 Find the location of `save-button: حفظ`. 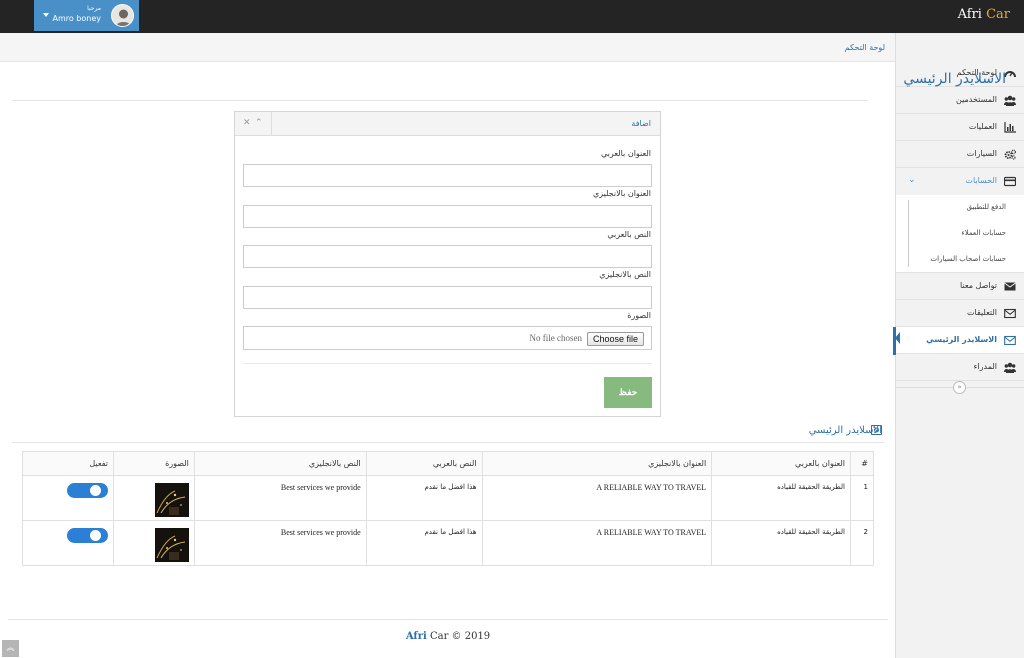

save-button: حفظ is located at coordinates (628, 392).